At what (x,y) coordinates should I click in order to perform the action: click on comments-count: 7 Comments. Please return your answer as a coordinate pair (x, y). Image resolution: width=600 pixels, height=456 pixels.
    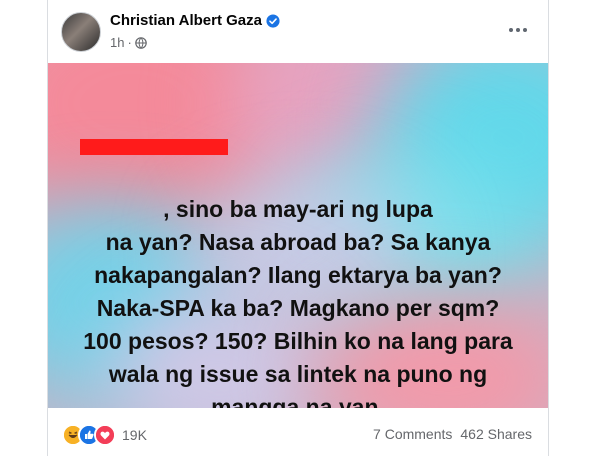
    Looking at the image, I should click on (412, 434).